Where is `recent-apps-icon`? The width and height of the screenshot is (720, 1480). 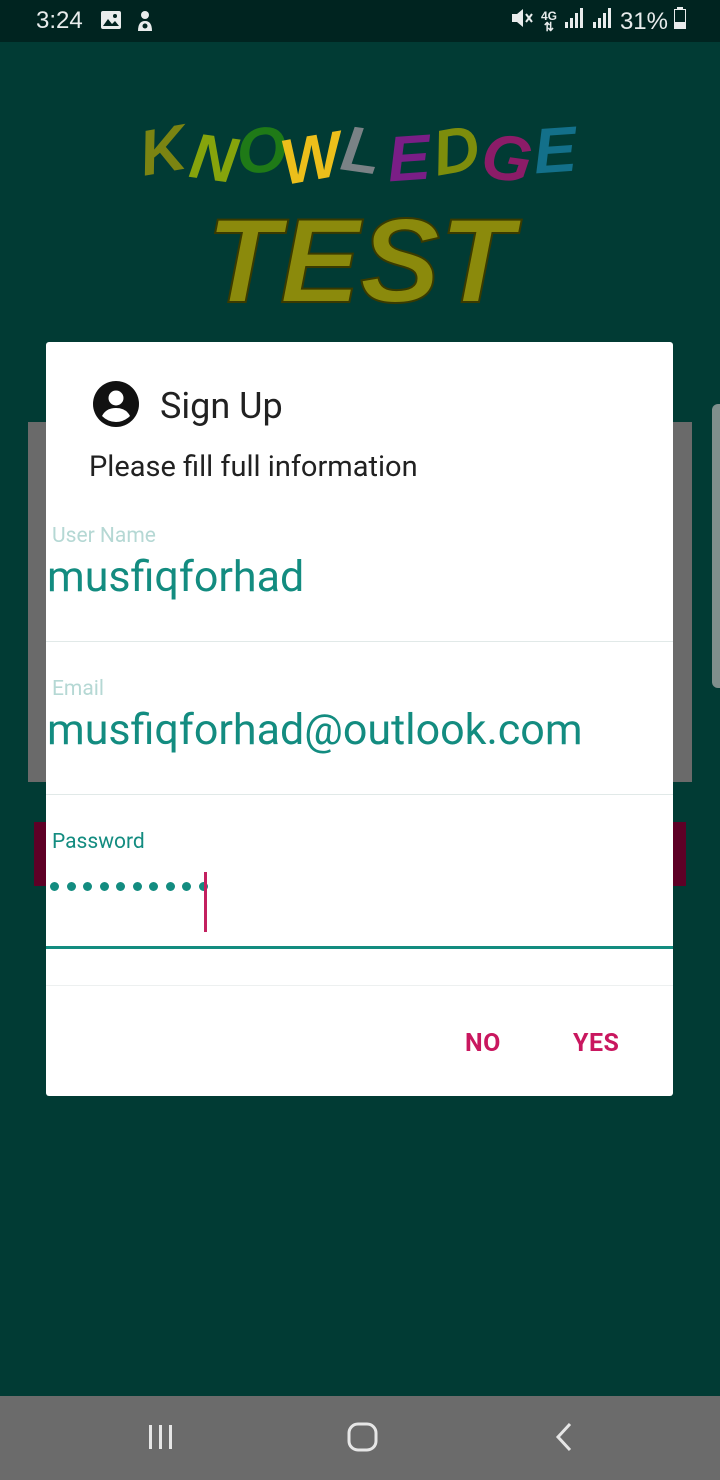
recent-apps-icon is located at coordinates (161, 1439).